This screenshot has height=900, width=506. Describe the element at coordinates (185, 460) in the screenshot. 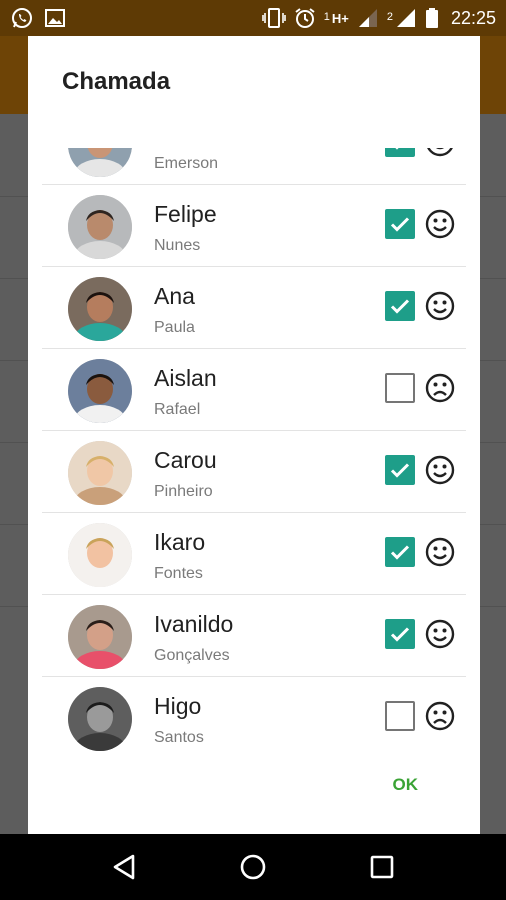

I see `student-first-name: Carou` at that location.